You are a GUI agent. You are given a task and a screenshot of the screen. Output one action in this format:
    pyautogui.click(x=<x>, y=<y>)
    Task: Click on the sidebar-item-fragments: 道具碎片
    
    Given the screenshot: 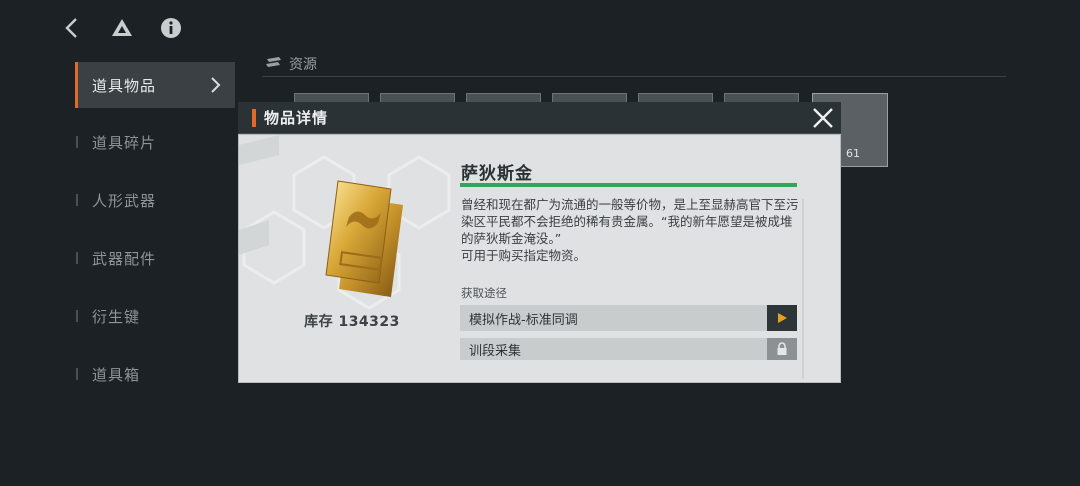 What is the action you would take?
    pyautogui.click(x=155, y=142)
    